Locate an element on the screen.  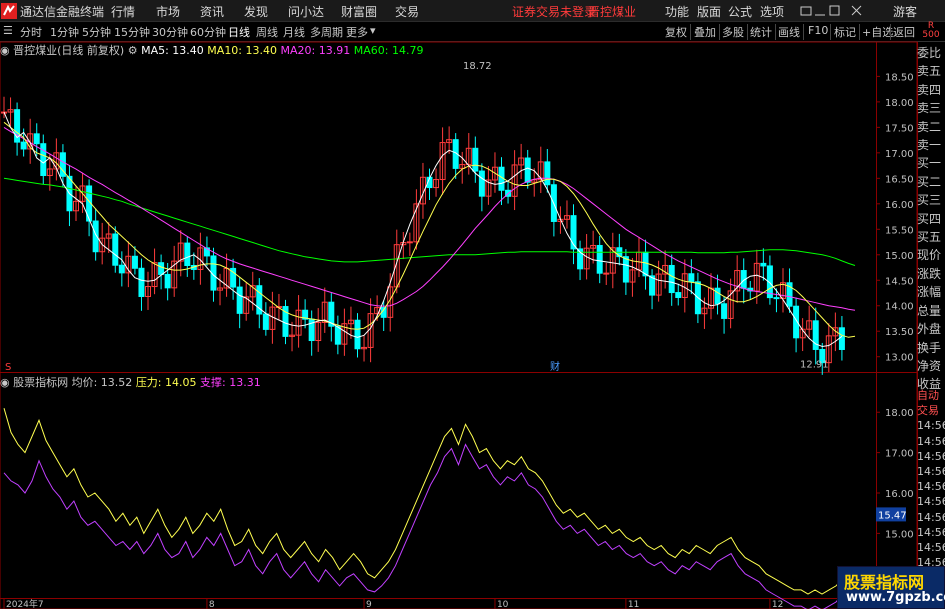
y-tick-label: 16.00 is located at coordinates (899, 205).